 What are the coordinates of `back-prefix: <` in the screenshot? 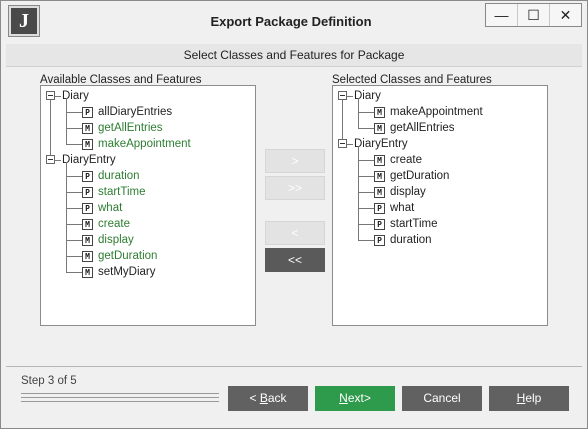 It's located at (254, 398).